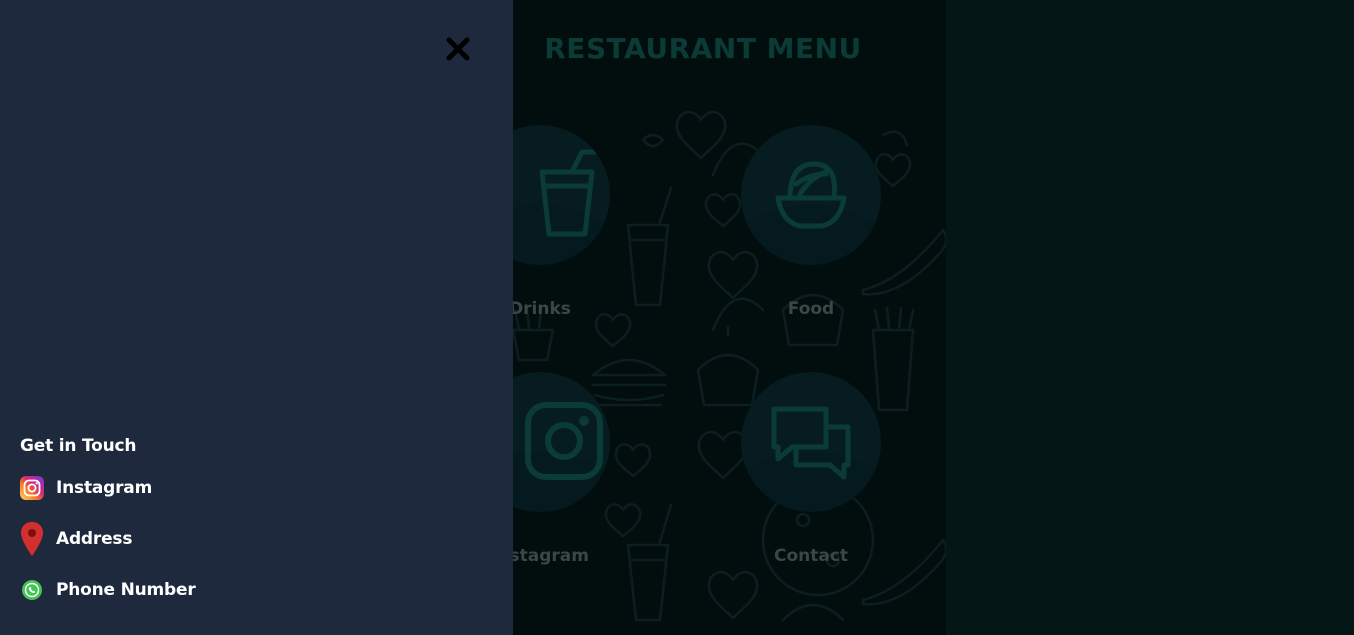  I want to click on drink-cup-icon, so click(569, 193).